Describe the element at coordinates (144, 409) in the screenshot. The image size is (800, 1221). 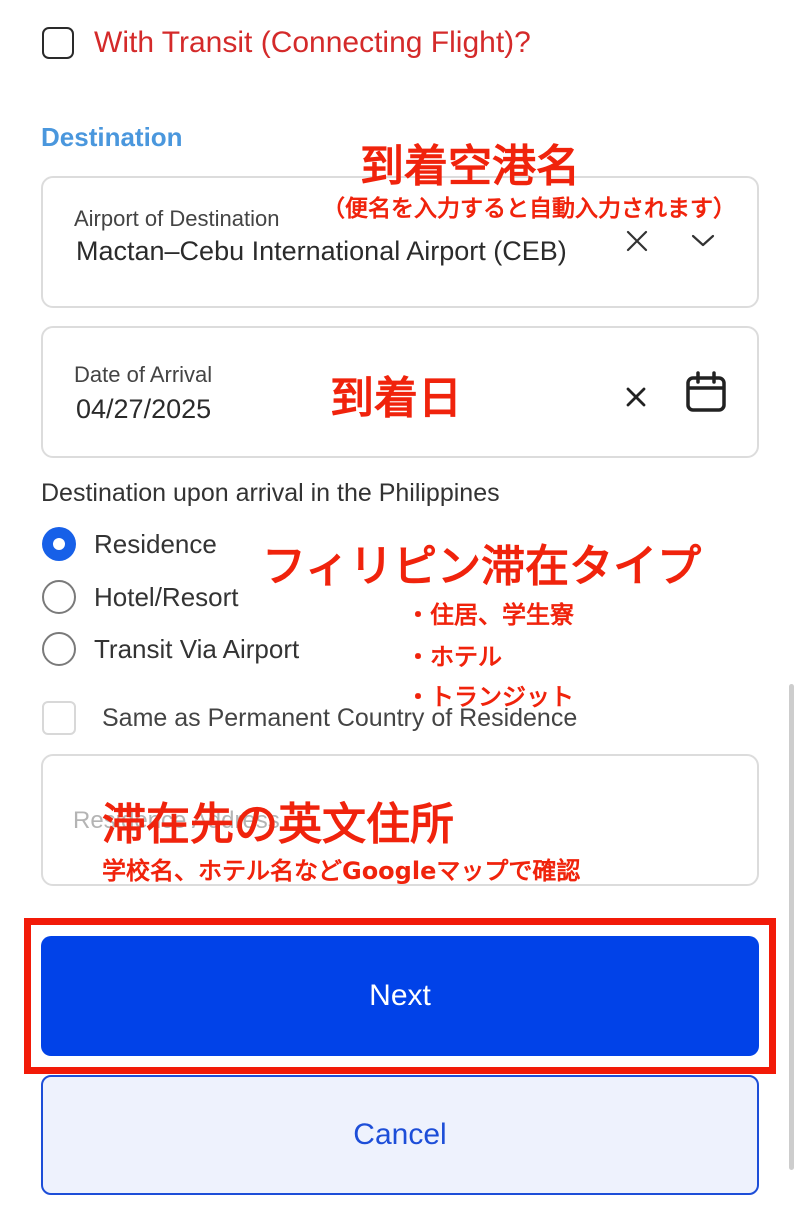
I see `date-field-value: 04/27/2025` at that location.